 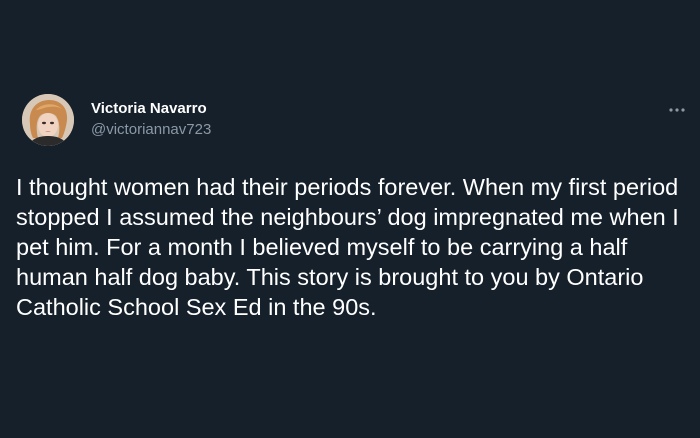 I want to click on more-horizontal-icon, so click(x=677, y=110).